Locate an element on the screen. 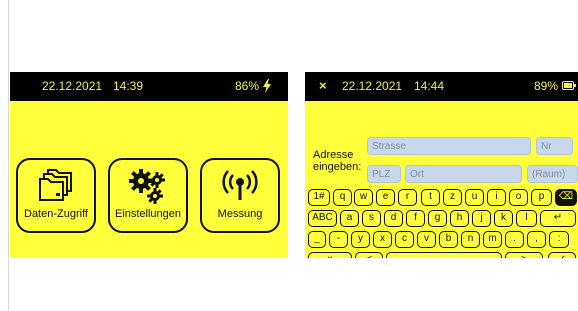 This screenshot has height=311, width=578. key-a: a is located at coordinates (349, 218).